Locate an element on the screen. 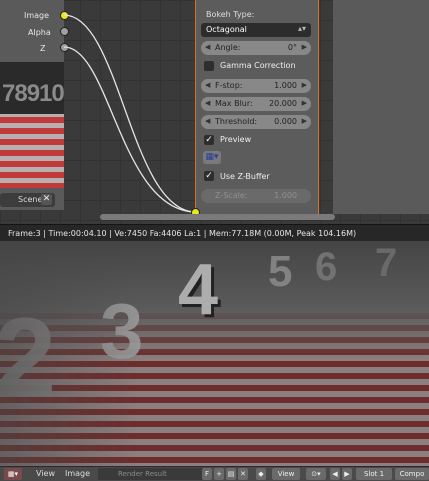 Image resolution: width=429 pixels, height=481 pixels. view-mode-dropdown: View is located at coordinates (286, 474).